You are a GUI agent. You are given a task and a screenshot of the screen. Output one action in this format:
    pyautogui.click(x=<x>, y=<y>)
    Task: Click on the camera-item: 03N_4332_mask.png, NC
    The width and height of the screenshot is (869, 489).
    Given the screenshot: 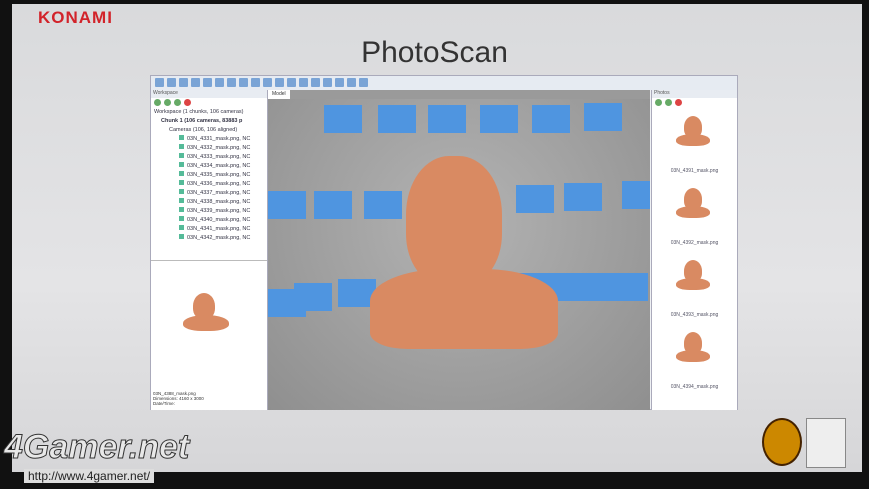 What is the action you would take?
    pyautogui.click(x=209, y=148)
    